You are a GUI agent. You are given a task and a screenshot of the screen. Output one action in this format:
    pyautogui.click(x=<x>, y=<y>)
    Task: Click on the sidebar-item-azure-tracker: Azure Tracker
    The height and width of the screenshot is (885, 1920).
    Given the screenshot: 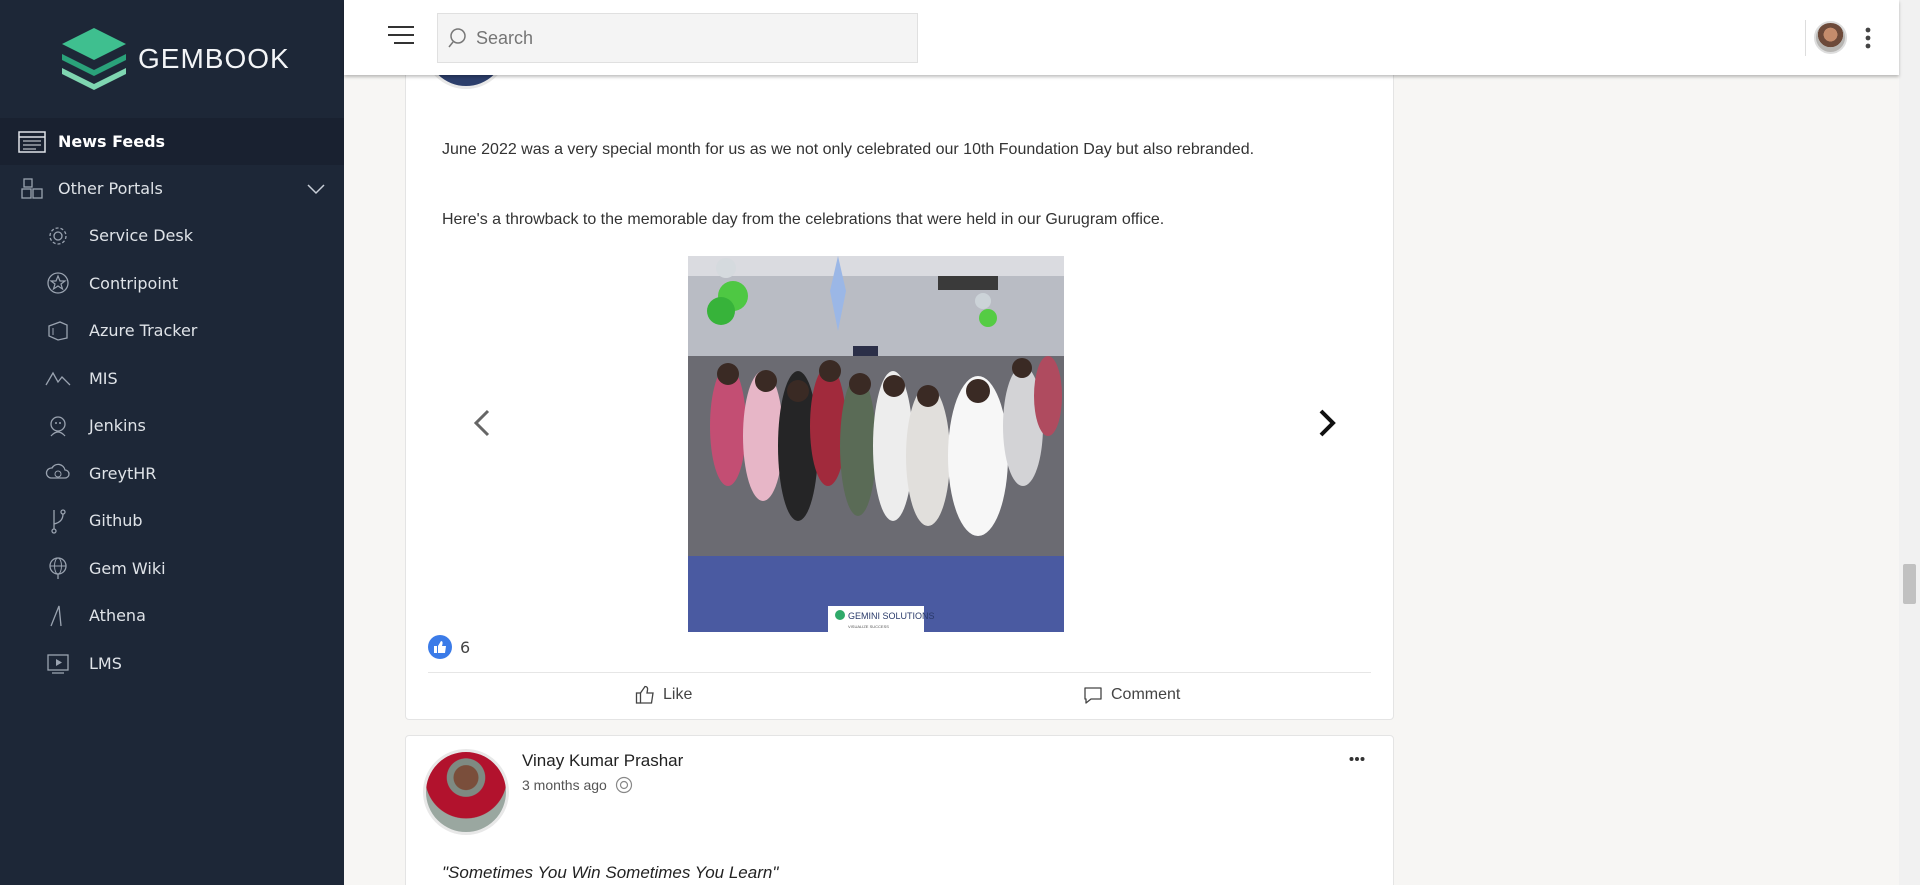 What is the action you would take?
    pyautogui.click(x=172, y=331)
    